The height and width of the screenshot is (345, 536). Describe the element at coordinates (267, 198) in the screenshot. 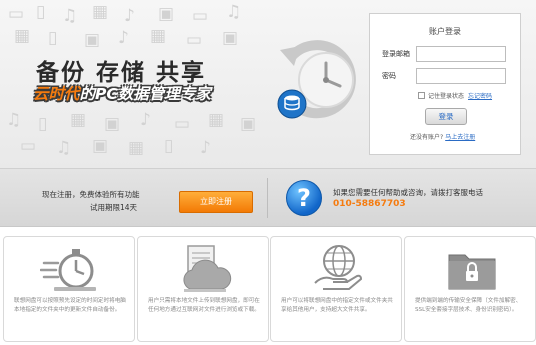

I see `promo-divider` at that location.